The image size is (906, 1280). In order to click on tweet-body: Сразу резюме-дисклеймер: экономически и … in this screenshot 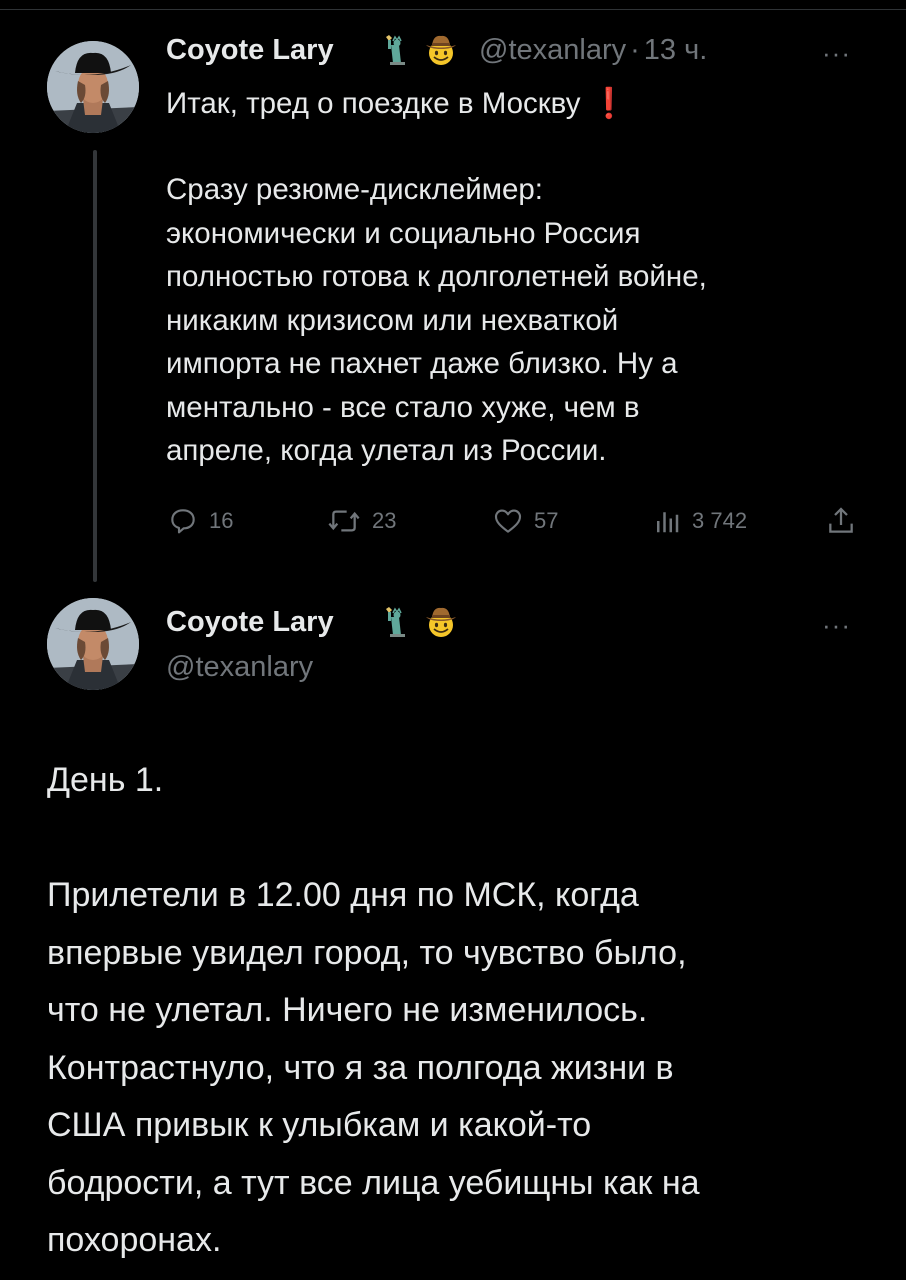, I will do `click(436, 320)`.